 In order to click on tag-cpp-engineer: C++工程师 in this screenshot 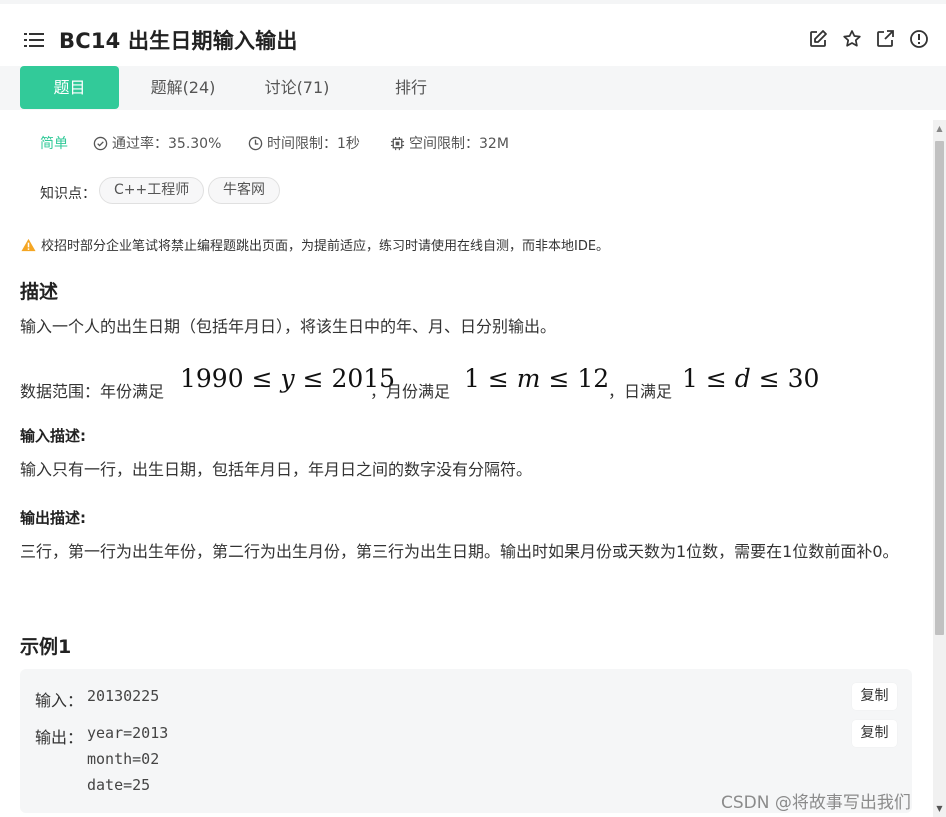, I will do `click(152, 190)`.